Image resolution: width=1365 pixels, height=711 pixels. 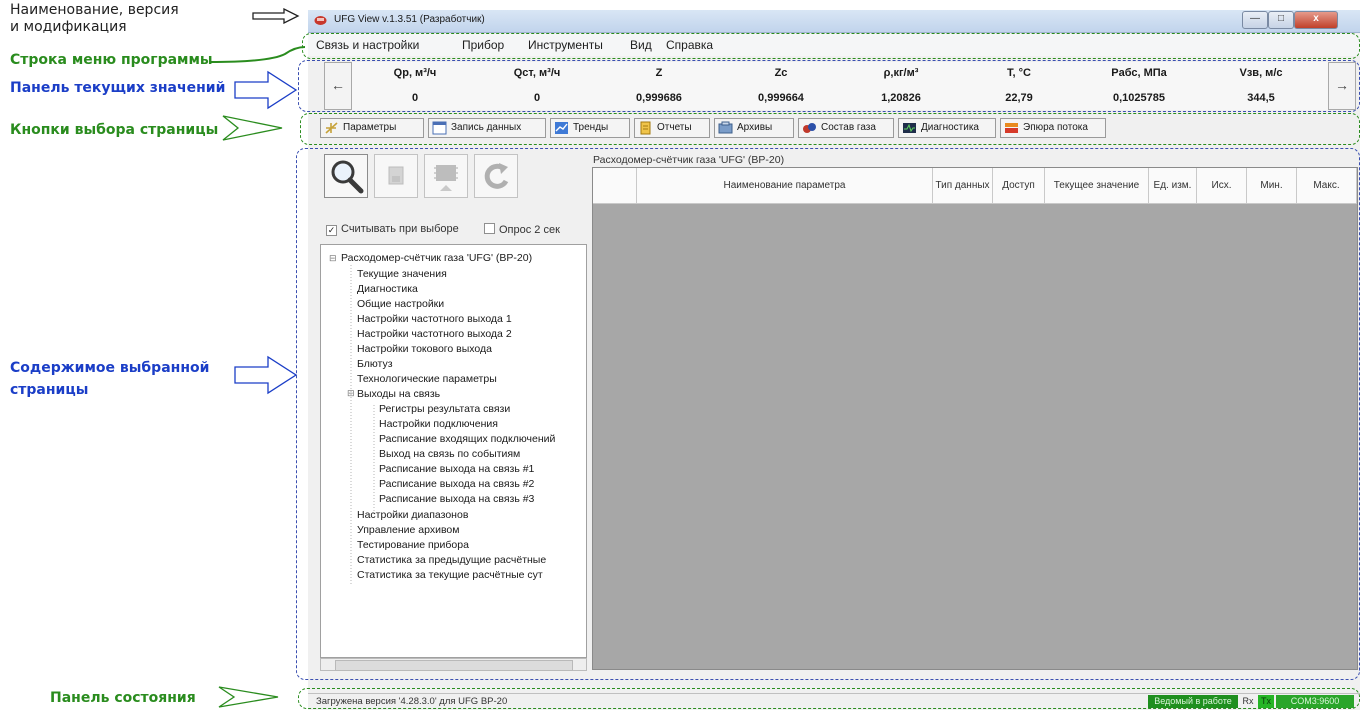 I want to click on title-bar: UFG View v.1.3.51 (Разработчик) — □ x, so click(x=834, y=21).